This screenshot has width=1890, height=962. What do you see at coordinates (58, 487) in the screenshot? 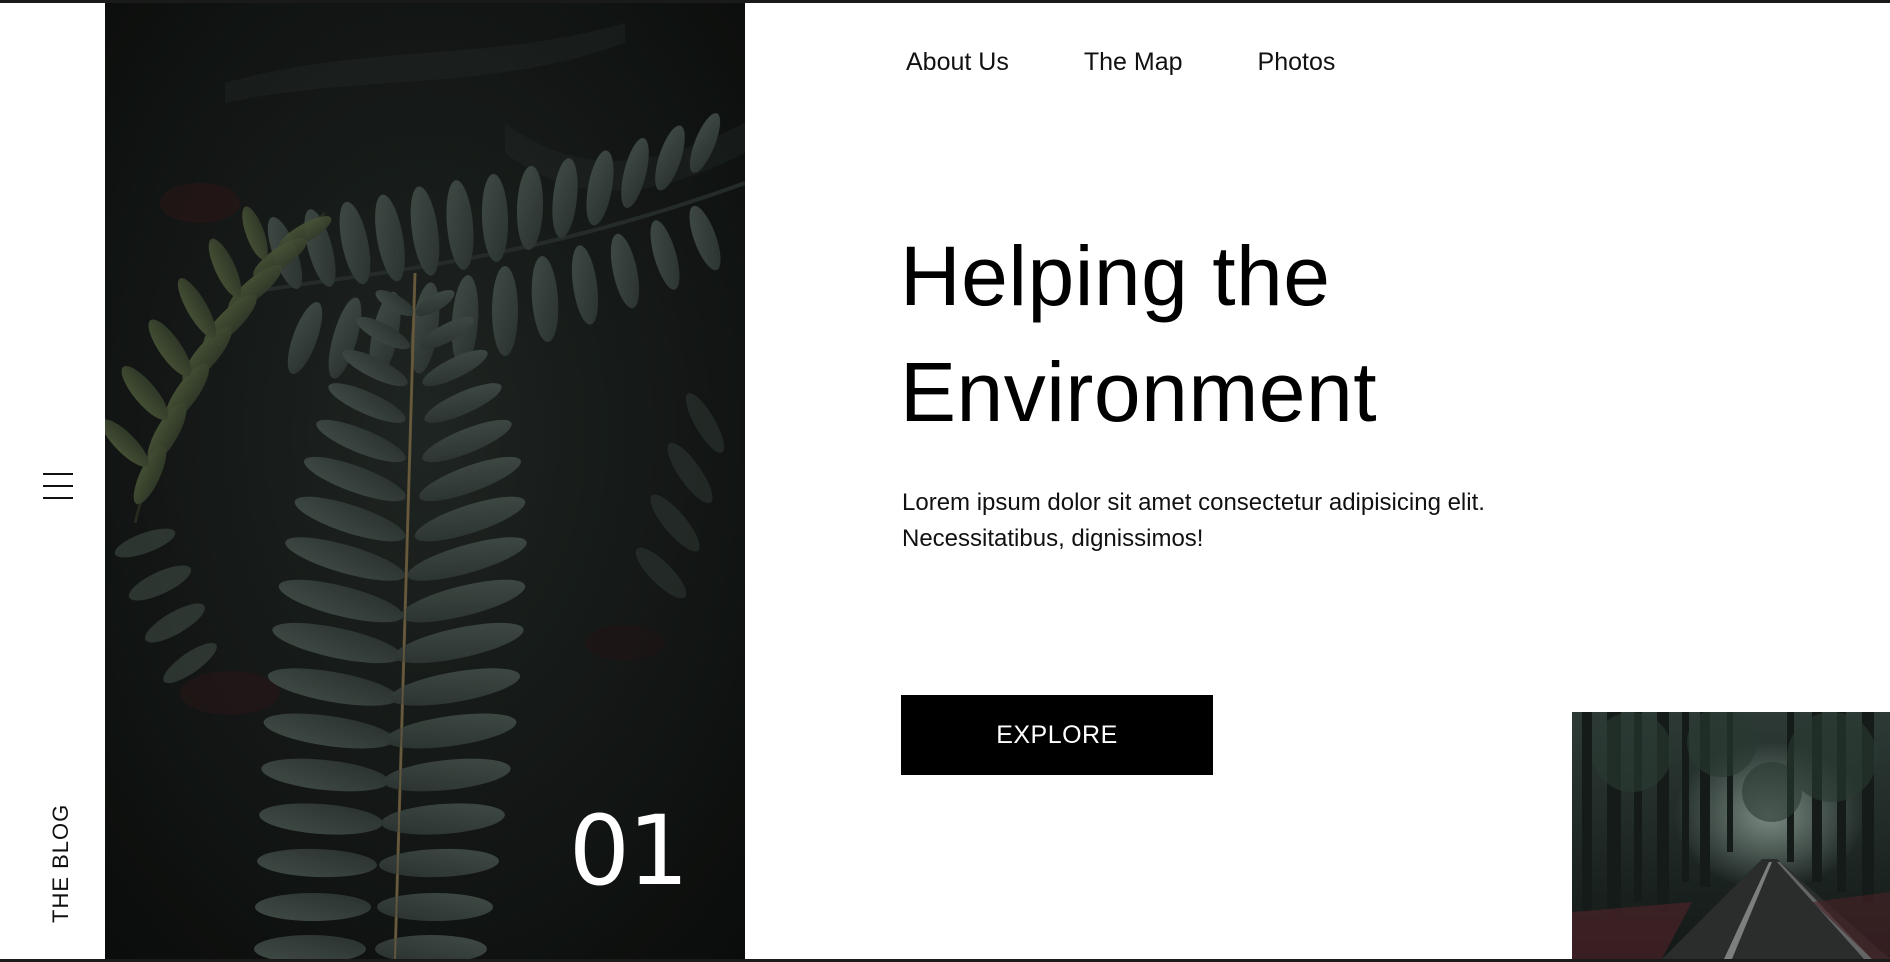
I see `hamburger-menu-icon` at bounding box center [58, 487].